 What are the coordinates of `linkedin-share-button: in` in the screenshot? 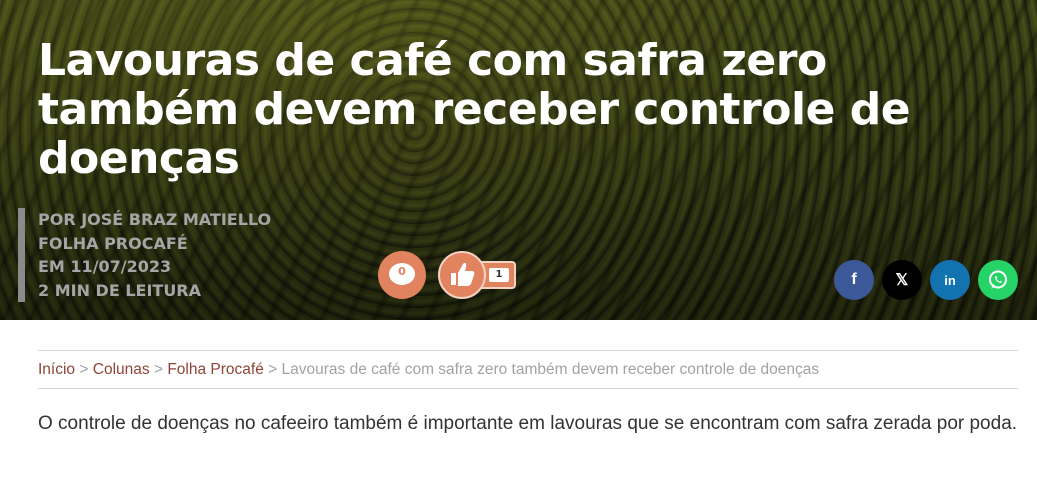 It's located at (950, 280).